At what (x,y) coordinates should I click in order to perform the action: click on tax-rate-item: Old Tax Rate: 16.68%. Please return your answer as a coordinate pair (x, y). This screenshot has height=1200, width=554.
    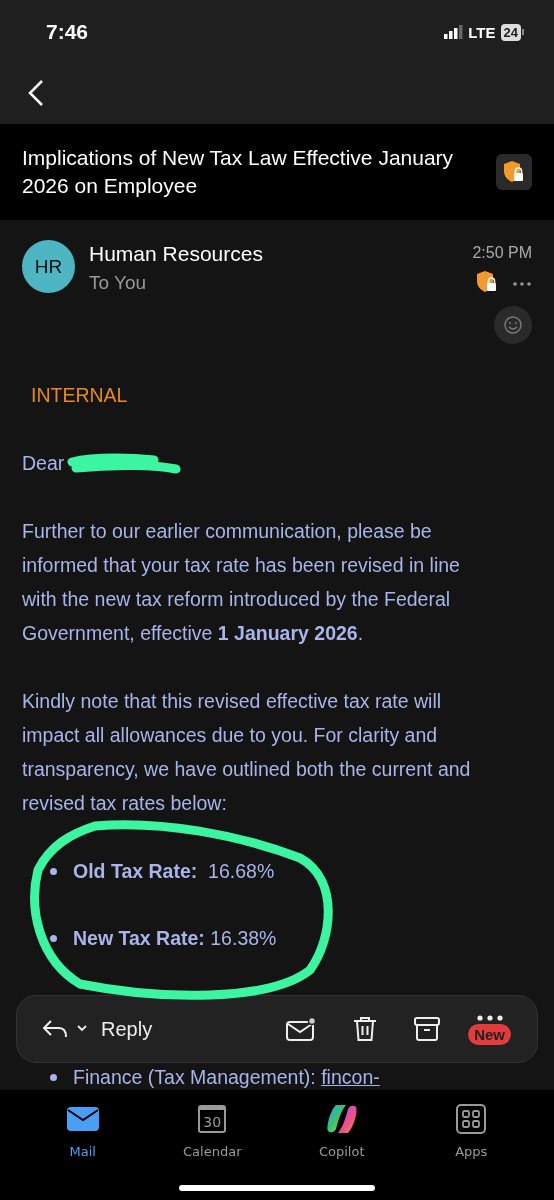
    Looking at the image, I should click on (174, 871).